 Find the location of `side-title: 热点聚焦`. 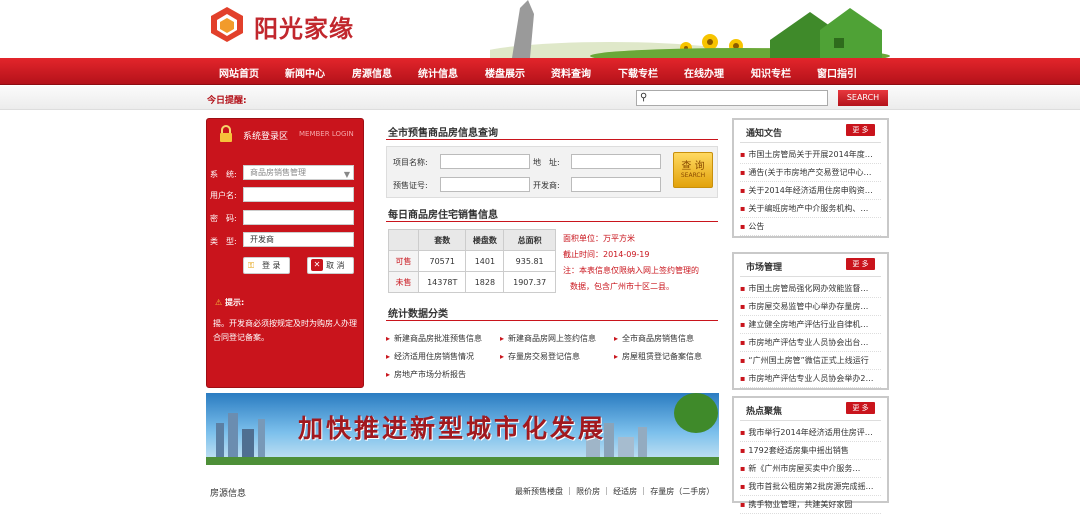

side-title: 热点聚焦 is located at coordinates (764, 412).